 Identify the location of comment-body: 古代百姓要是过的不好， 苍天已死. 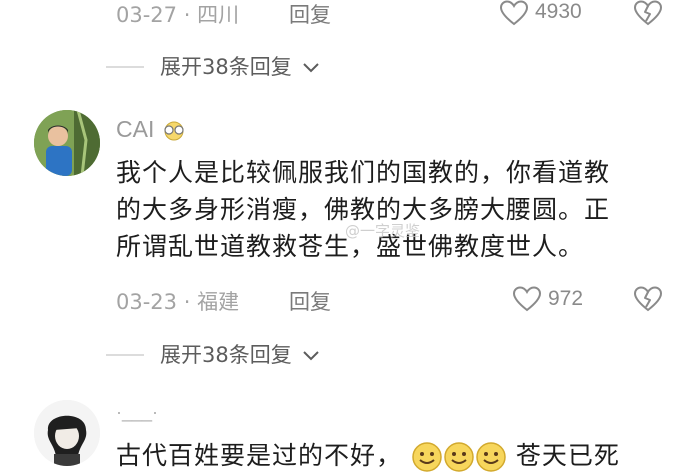
(408, 455).